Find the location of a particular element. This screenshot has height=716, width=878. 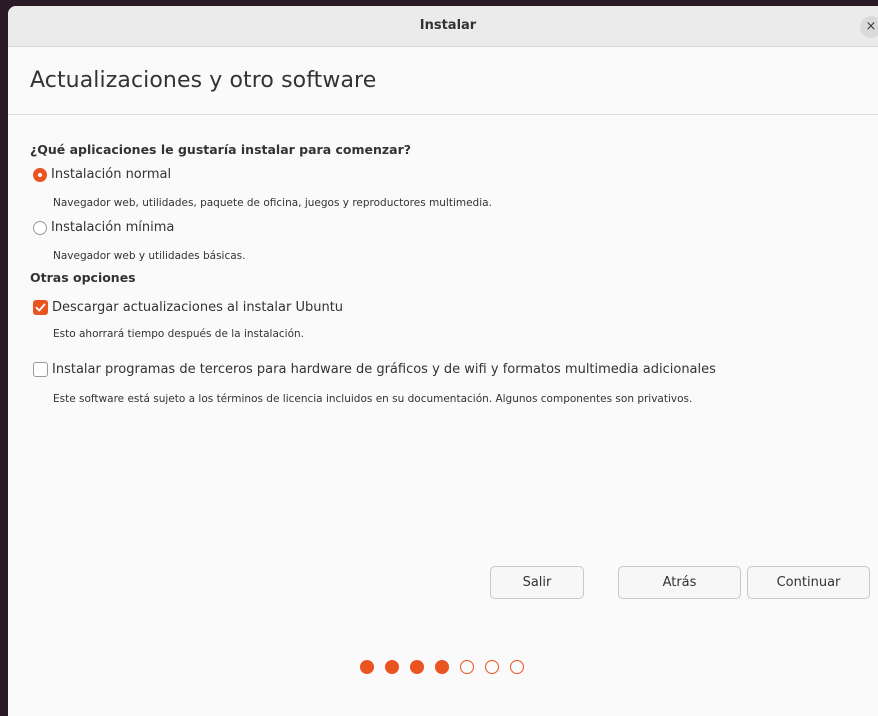

close-icon: × is located at coordinates (871, 26).